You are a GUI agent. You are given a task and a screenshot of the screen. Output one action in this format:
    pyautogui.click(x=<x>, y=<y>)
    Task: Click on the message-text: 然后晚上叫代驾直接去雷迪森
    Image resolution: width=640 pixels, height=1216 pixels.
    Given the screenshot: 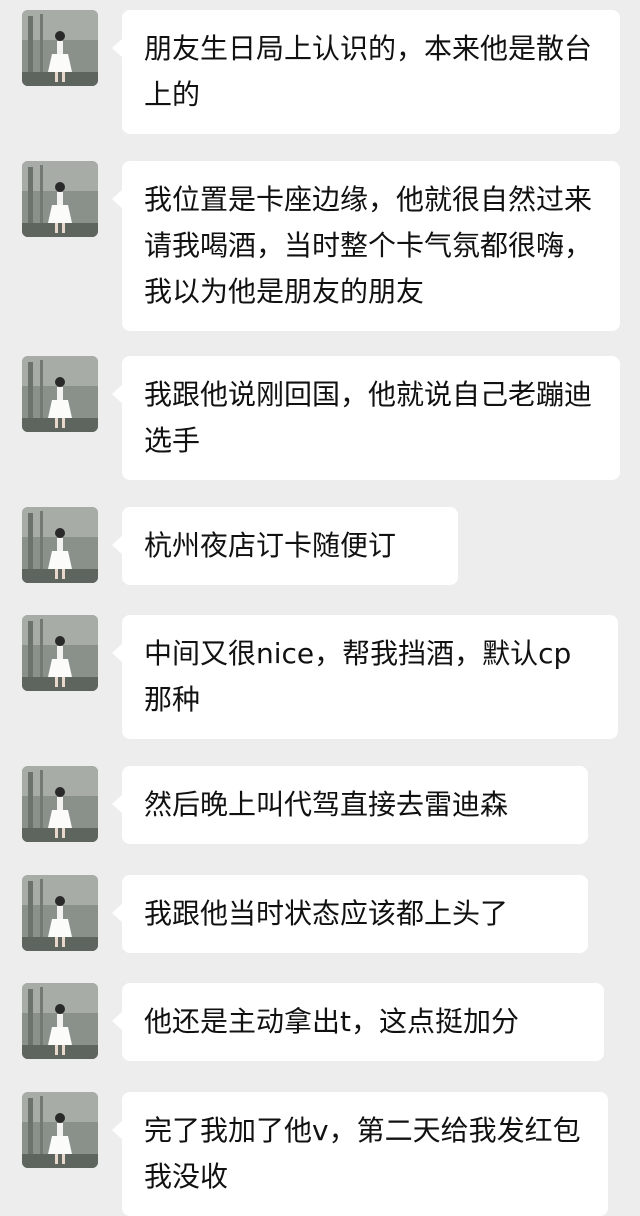 What is the action you would take?
    pyautogui.click(x=326, y=804)
    